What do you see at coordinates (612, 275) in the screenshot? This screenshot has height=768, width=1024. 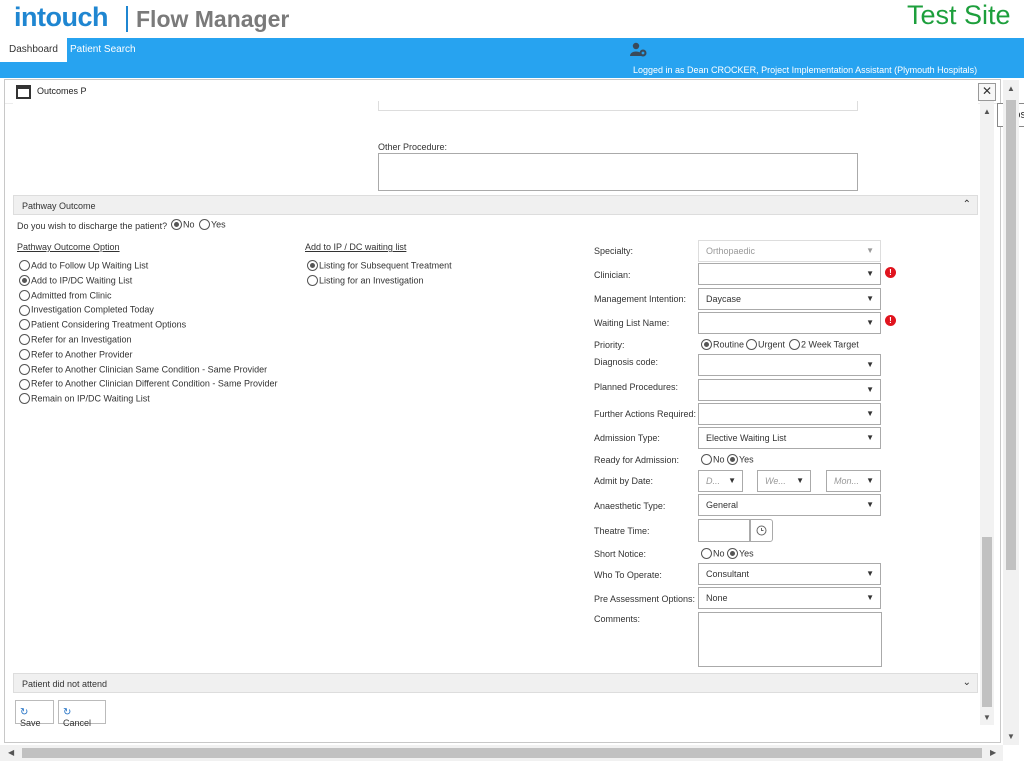 I see `clinician-label: Clinician:` at bounding box center [612, 275].